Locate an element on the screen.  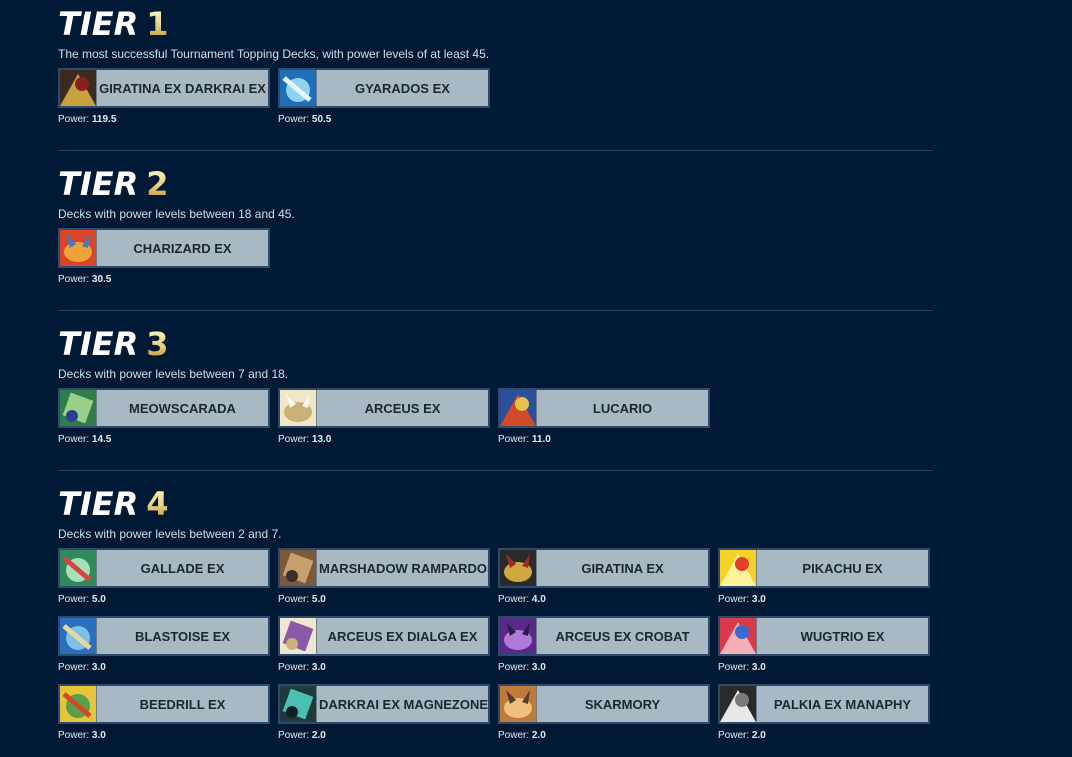
deck-button: BLASTOISE EX is located at coordinates (164, 636).